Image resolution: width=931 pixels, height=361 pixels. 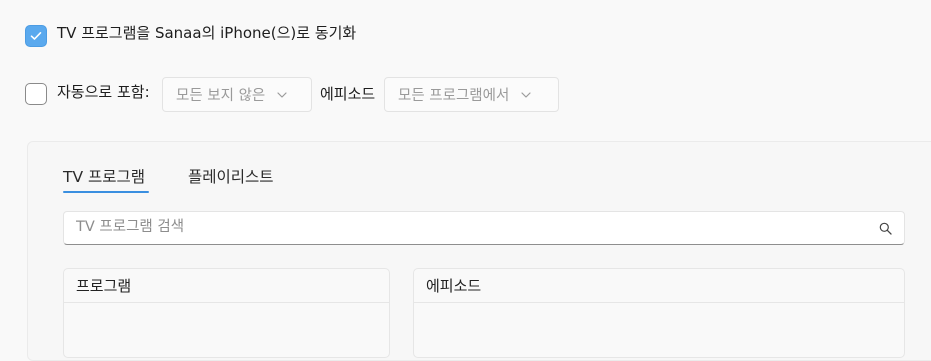 What do you see at coordinates (454, 96) in the screenshot?
I see `program-source-value: 모든 프로그램에서` at bounding box center [454, 96].